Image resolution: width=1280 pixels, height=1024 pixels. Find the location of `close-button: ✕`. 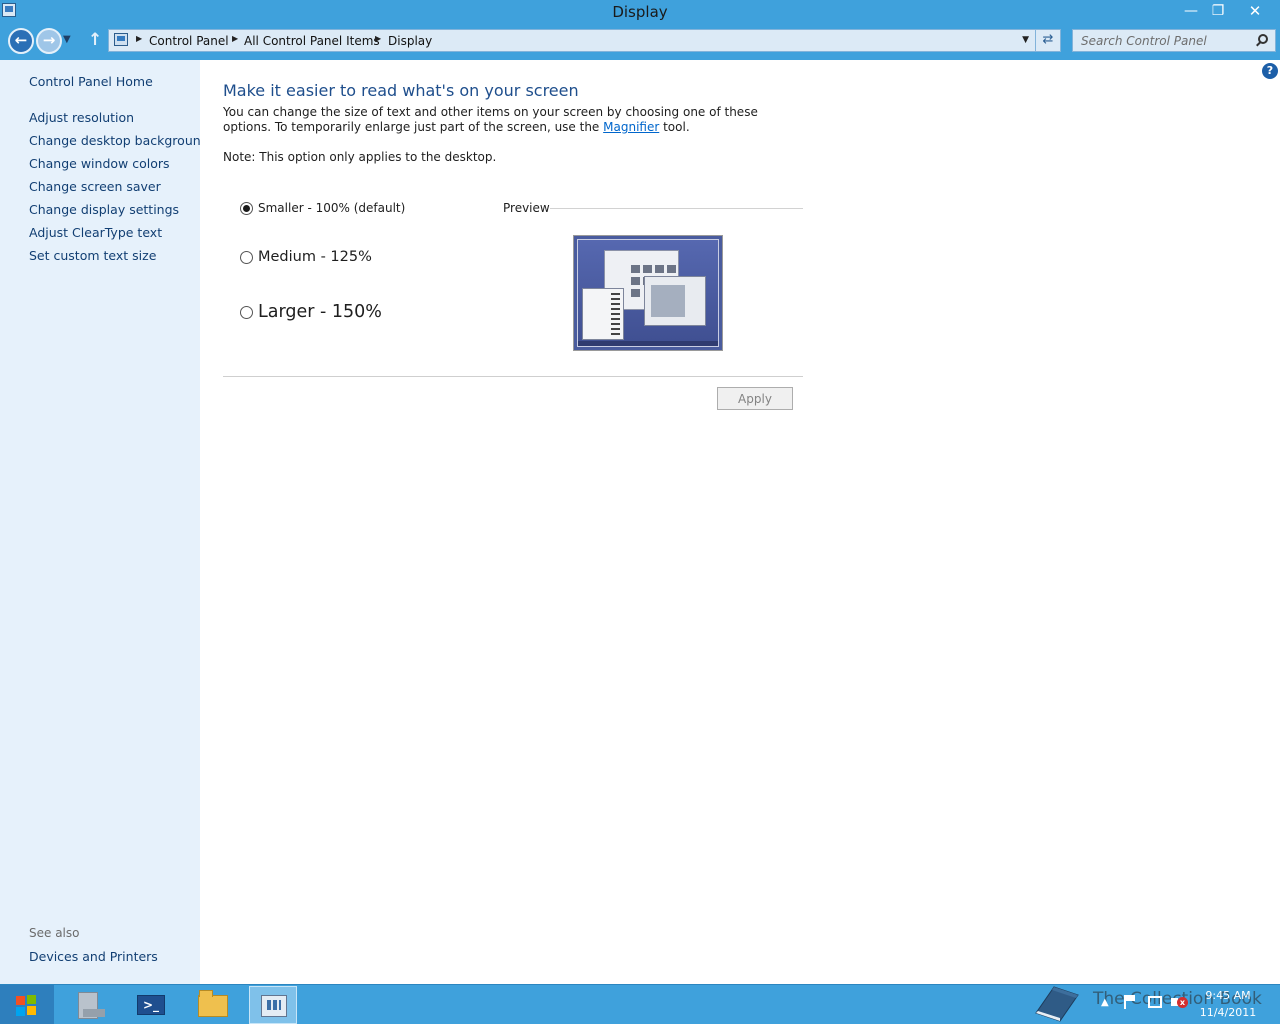

close-button: ✕ is located at coordinates (1255, 11).